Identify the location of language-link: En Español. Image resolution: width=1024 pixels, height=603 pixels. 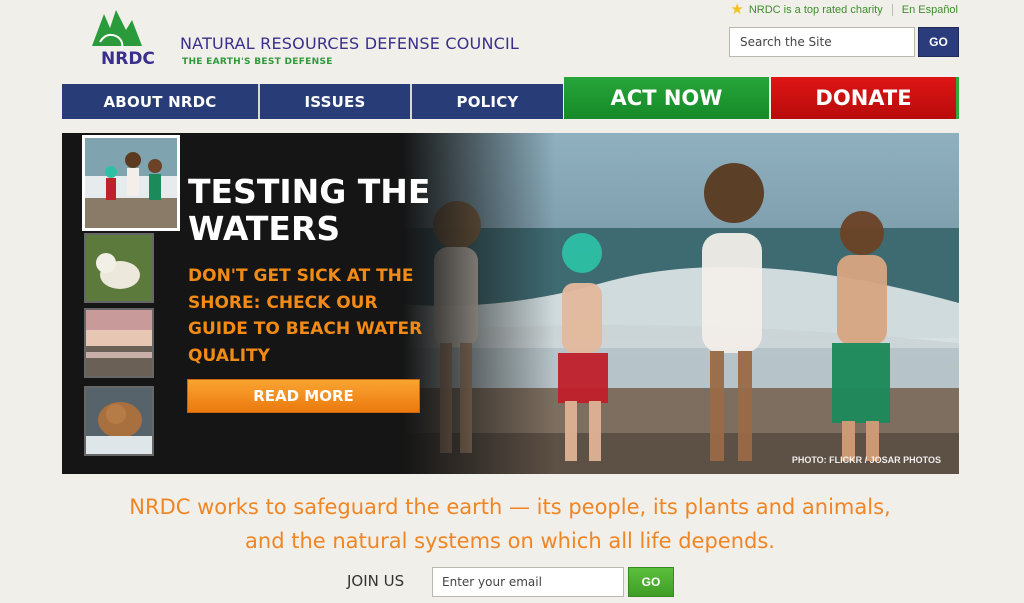
(930, 10).